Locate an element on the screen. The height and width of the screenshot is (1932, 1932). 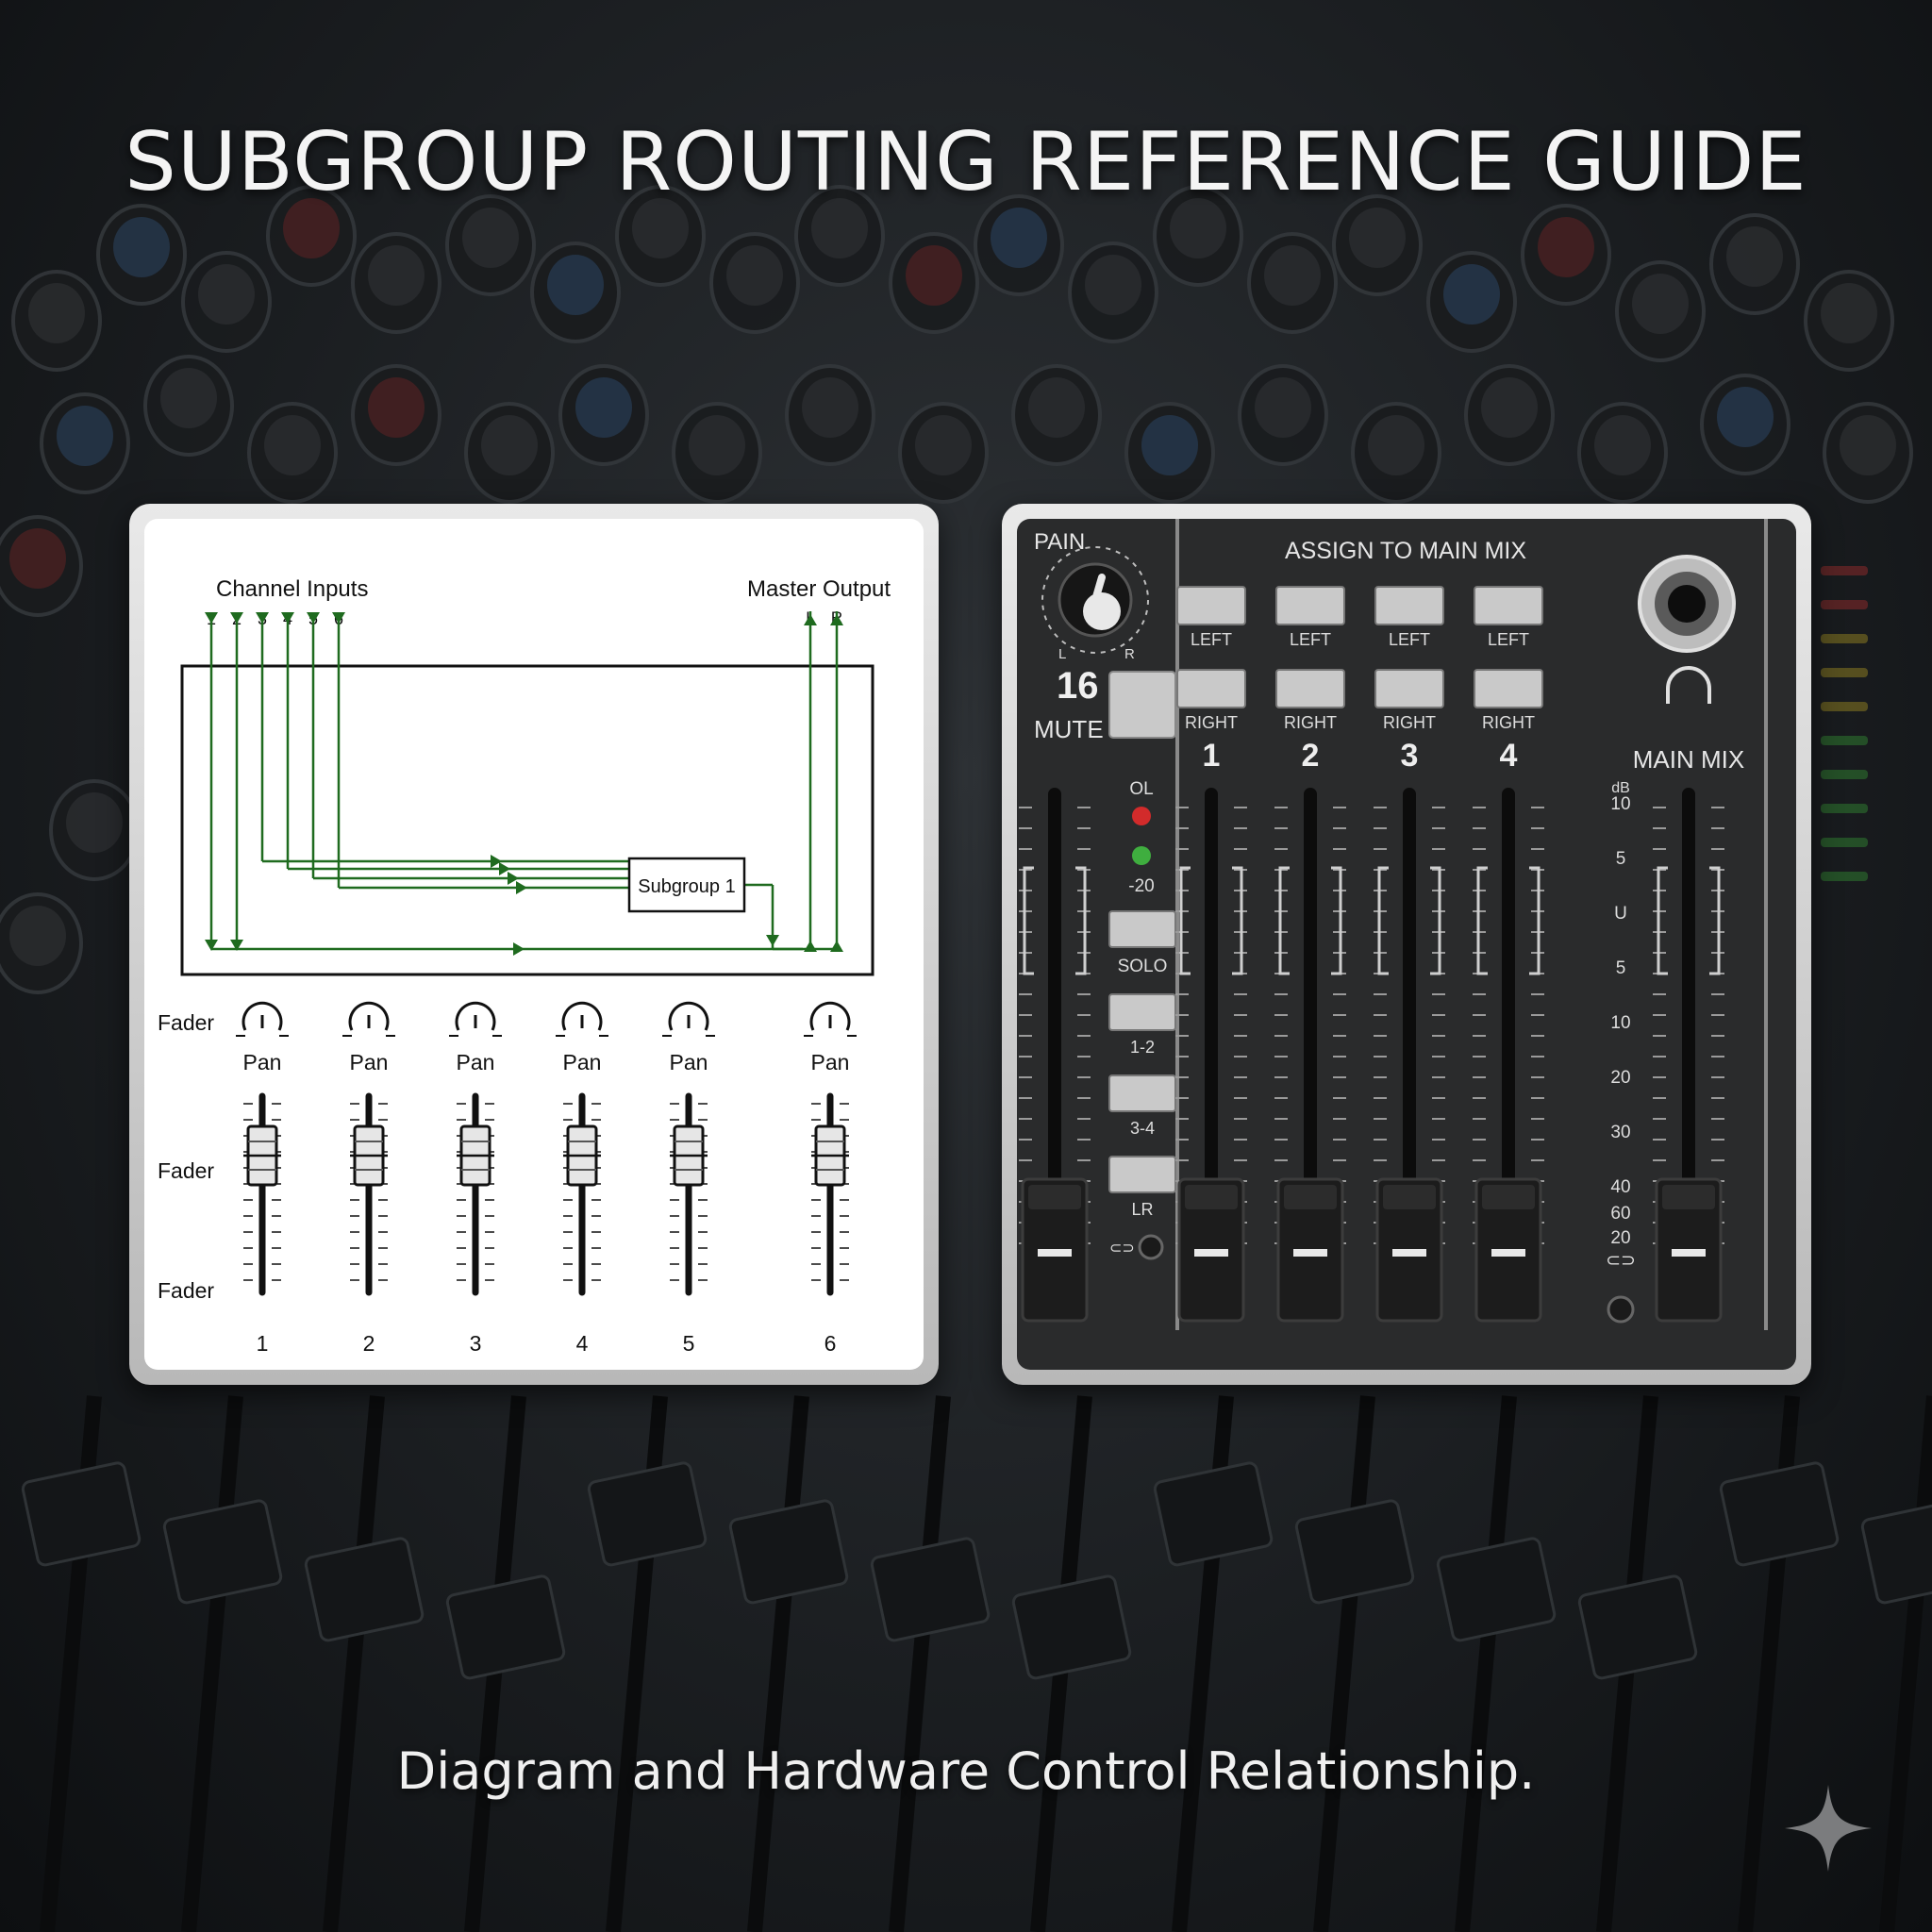
mute-label: MUTE is located at coordinates (1069, 729).